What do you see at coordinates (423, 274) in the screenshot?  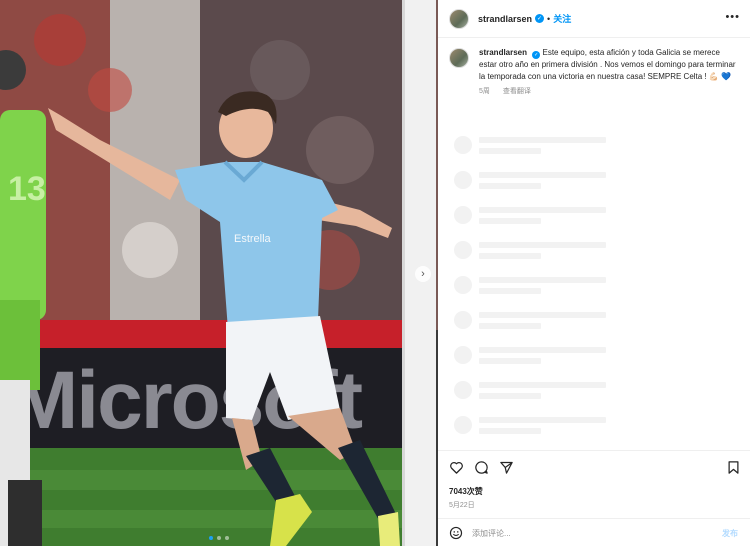 I see `next-image-button: ›` at bounding box center [423, 274].